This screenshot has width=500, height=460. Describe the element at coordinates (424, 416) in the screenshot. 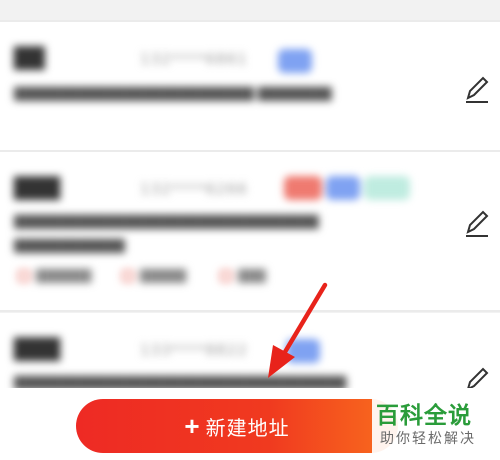

I see `watermark-title: 百科全说` at that location.